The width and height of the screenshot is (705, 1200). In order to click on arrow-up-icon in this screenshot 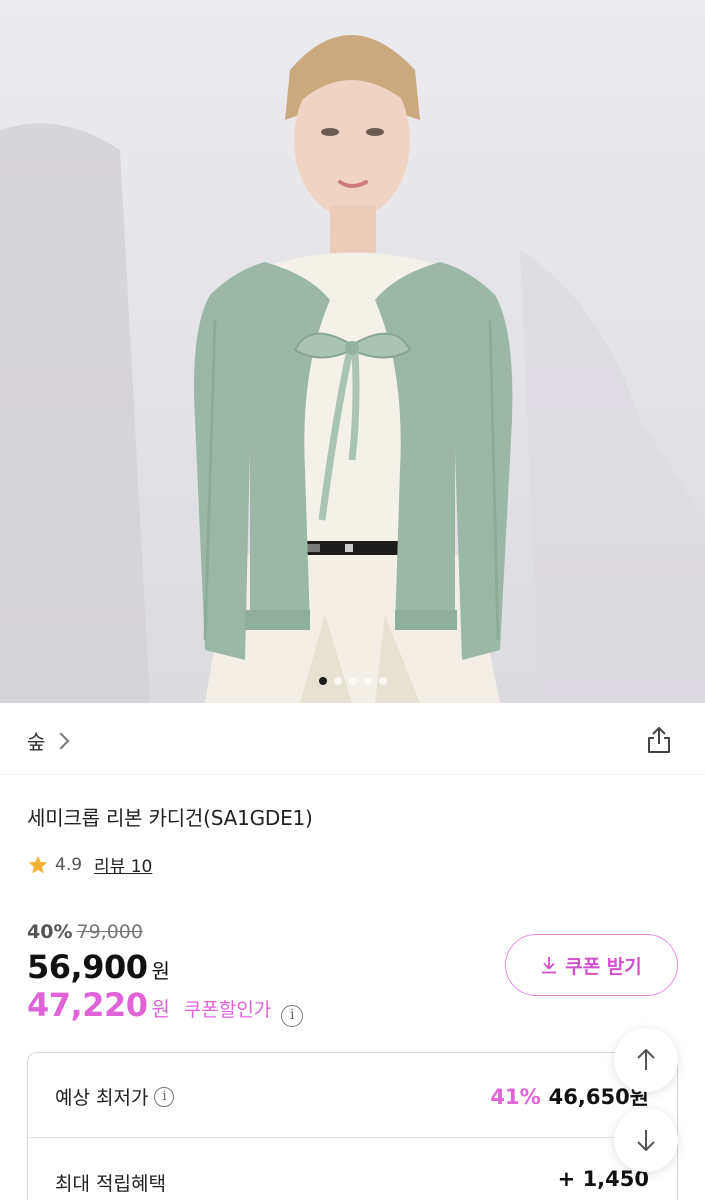, I will do `click(646, 1059)`.